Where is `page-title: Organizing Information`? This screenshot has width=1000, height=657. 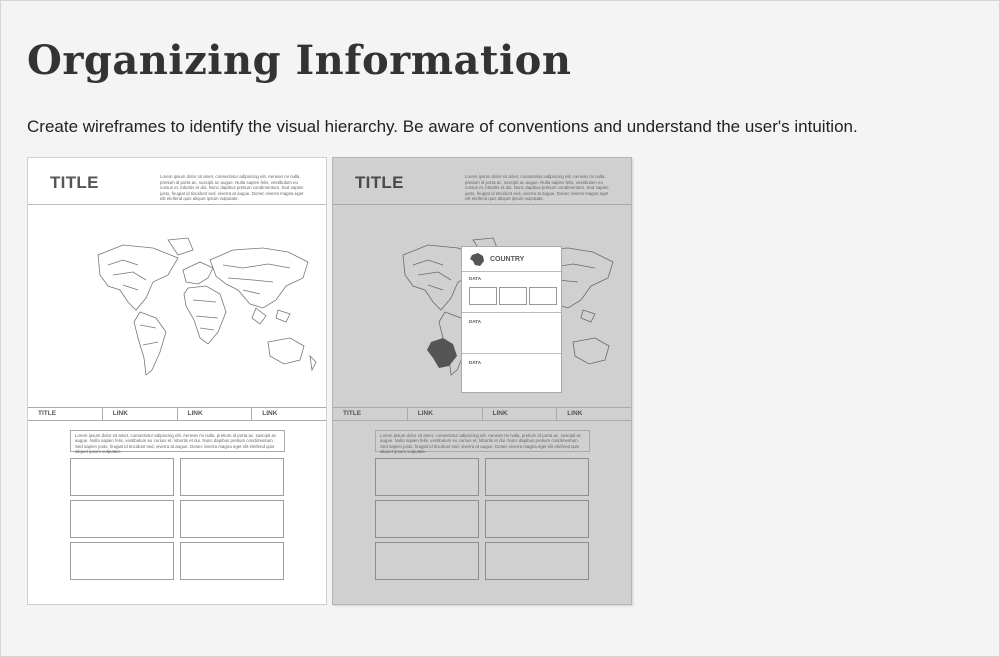
page-title: Organizing Information is located at coordinates (299, 60).